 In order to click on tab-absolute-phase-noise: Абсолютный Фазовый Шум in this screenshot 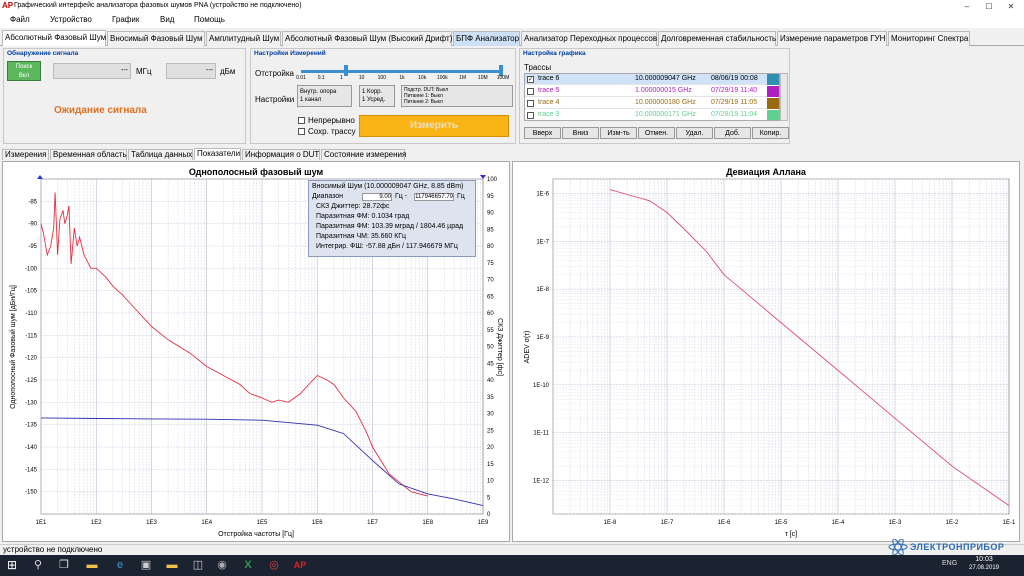, I will do `click(54, 38)`.